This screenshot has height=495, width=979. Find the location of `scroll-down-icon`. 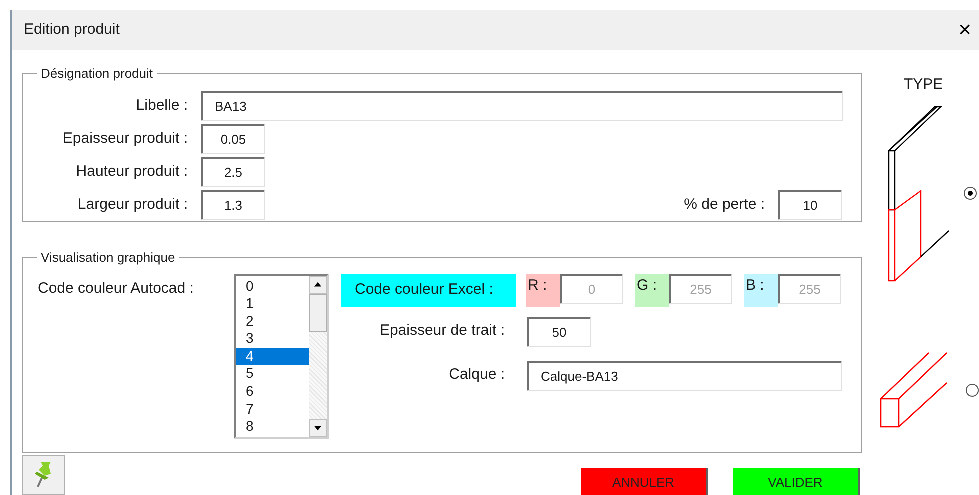

scroll-down-icon is located at coordinates (318, 427).